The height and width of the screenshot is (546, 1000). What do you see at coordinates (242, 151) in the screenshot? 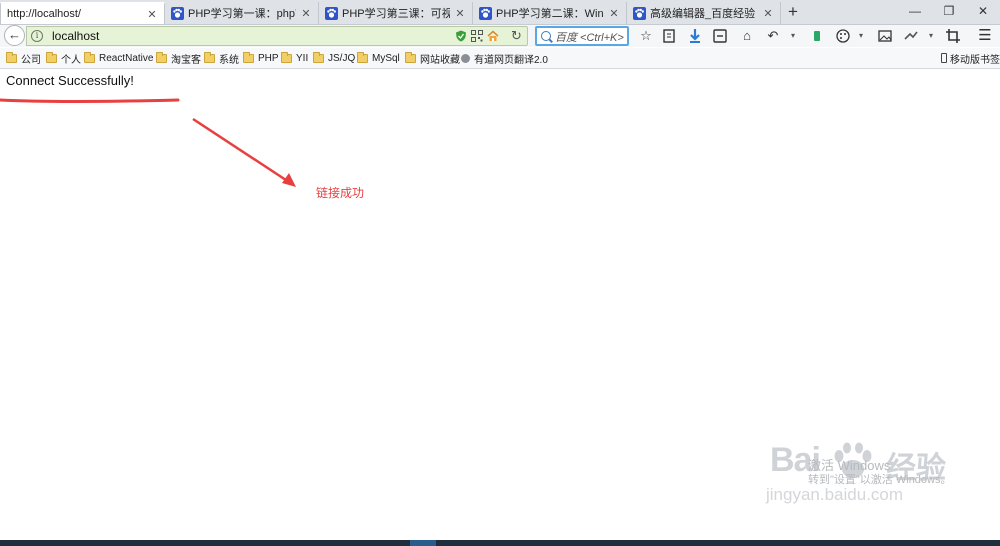
I see `red-arrow-shaft` at bounding box center [242, 151].